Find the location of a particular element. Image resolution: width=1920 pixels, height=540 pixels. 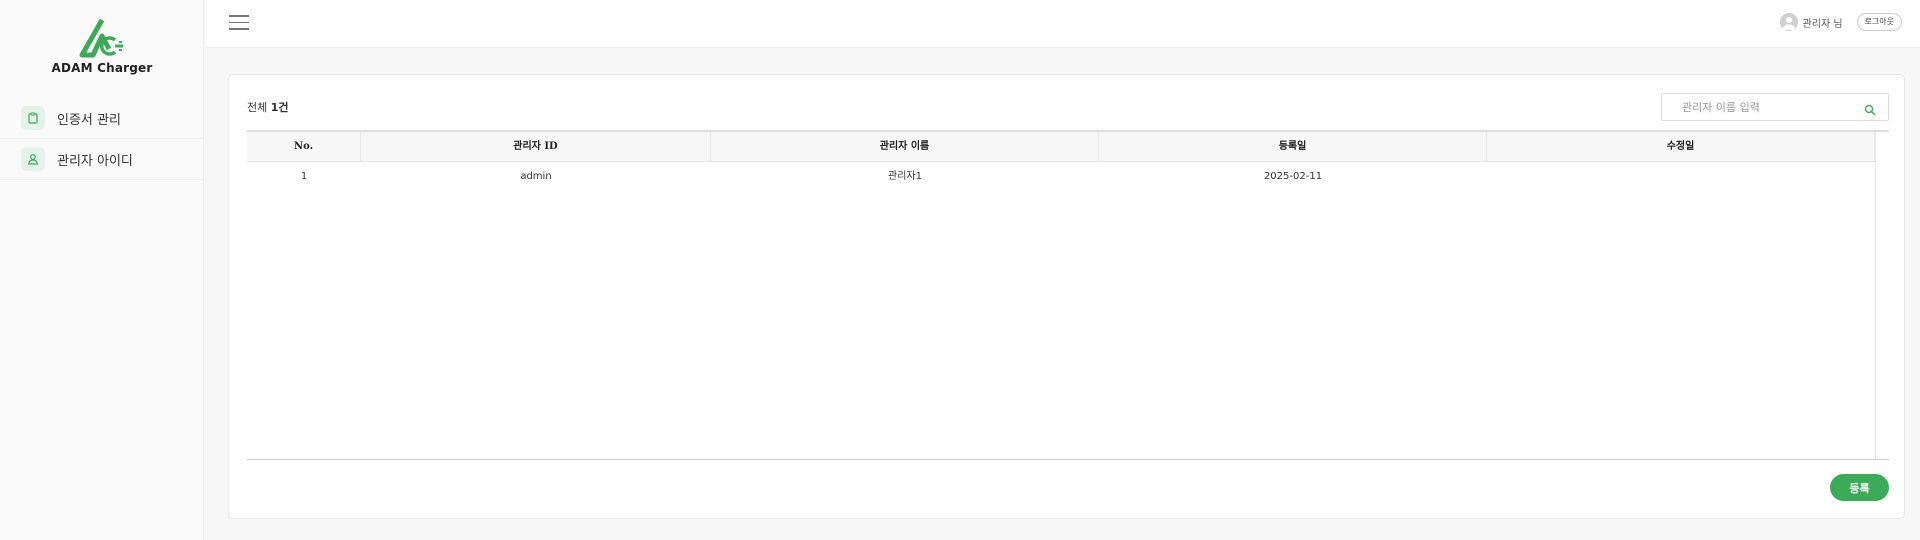

table-header: No. 관리자 ID 관리자 이름 등록일 수정일 is located at coordinates (1068, 147).